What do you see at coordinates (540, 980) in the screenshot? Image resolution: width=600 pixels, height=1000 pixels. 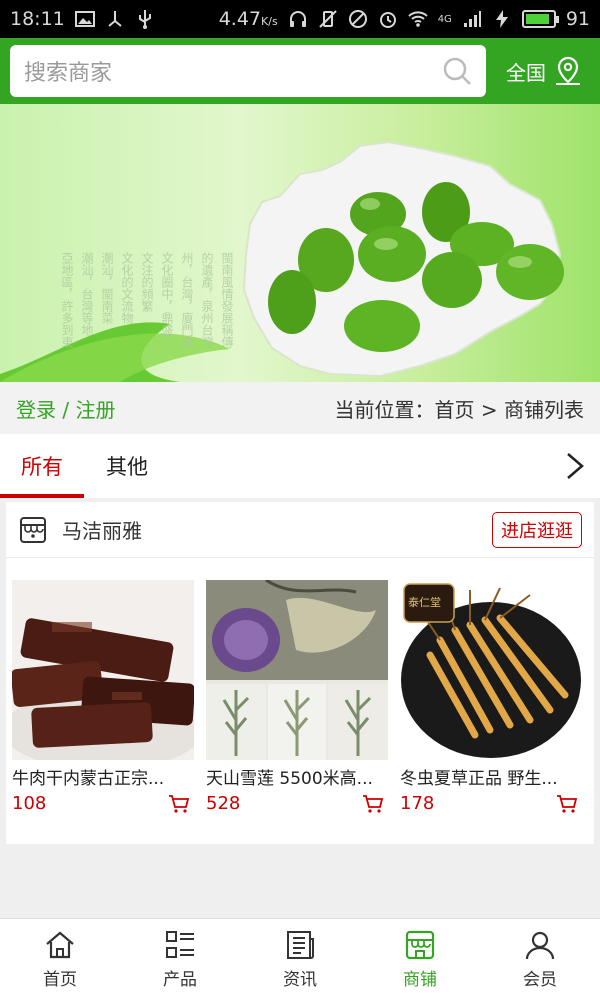 I see `nav-label: 会员` at bounding box center [540, 980].